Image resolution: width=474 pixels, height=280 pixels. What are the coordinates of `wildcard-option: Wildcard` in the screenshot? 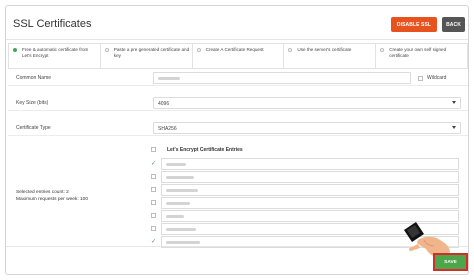 It's located at (432, 78).